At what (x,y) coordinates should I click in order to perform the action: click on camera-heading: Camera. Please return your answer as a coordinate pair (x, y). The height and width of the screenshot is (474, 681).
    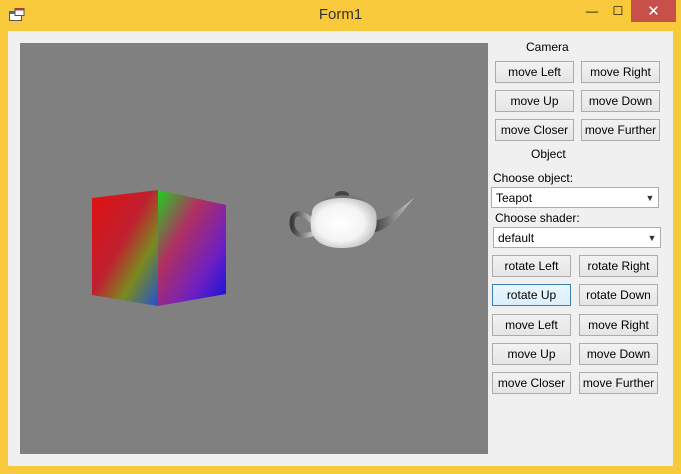
    Looking at the image, I should click on (547, 47).